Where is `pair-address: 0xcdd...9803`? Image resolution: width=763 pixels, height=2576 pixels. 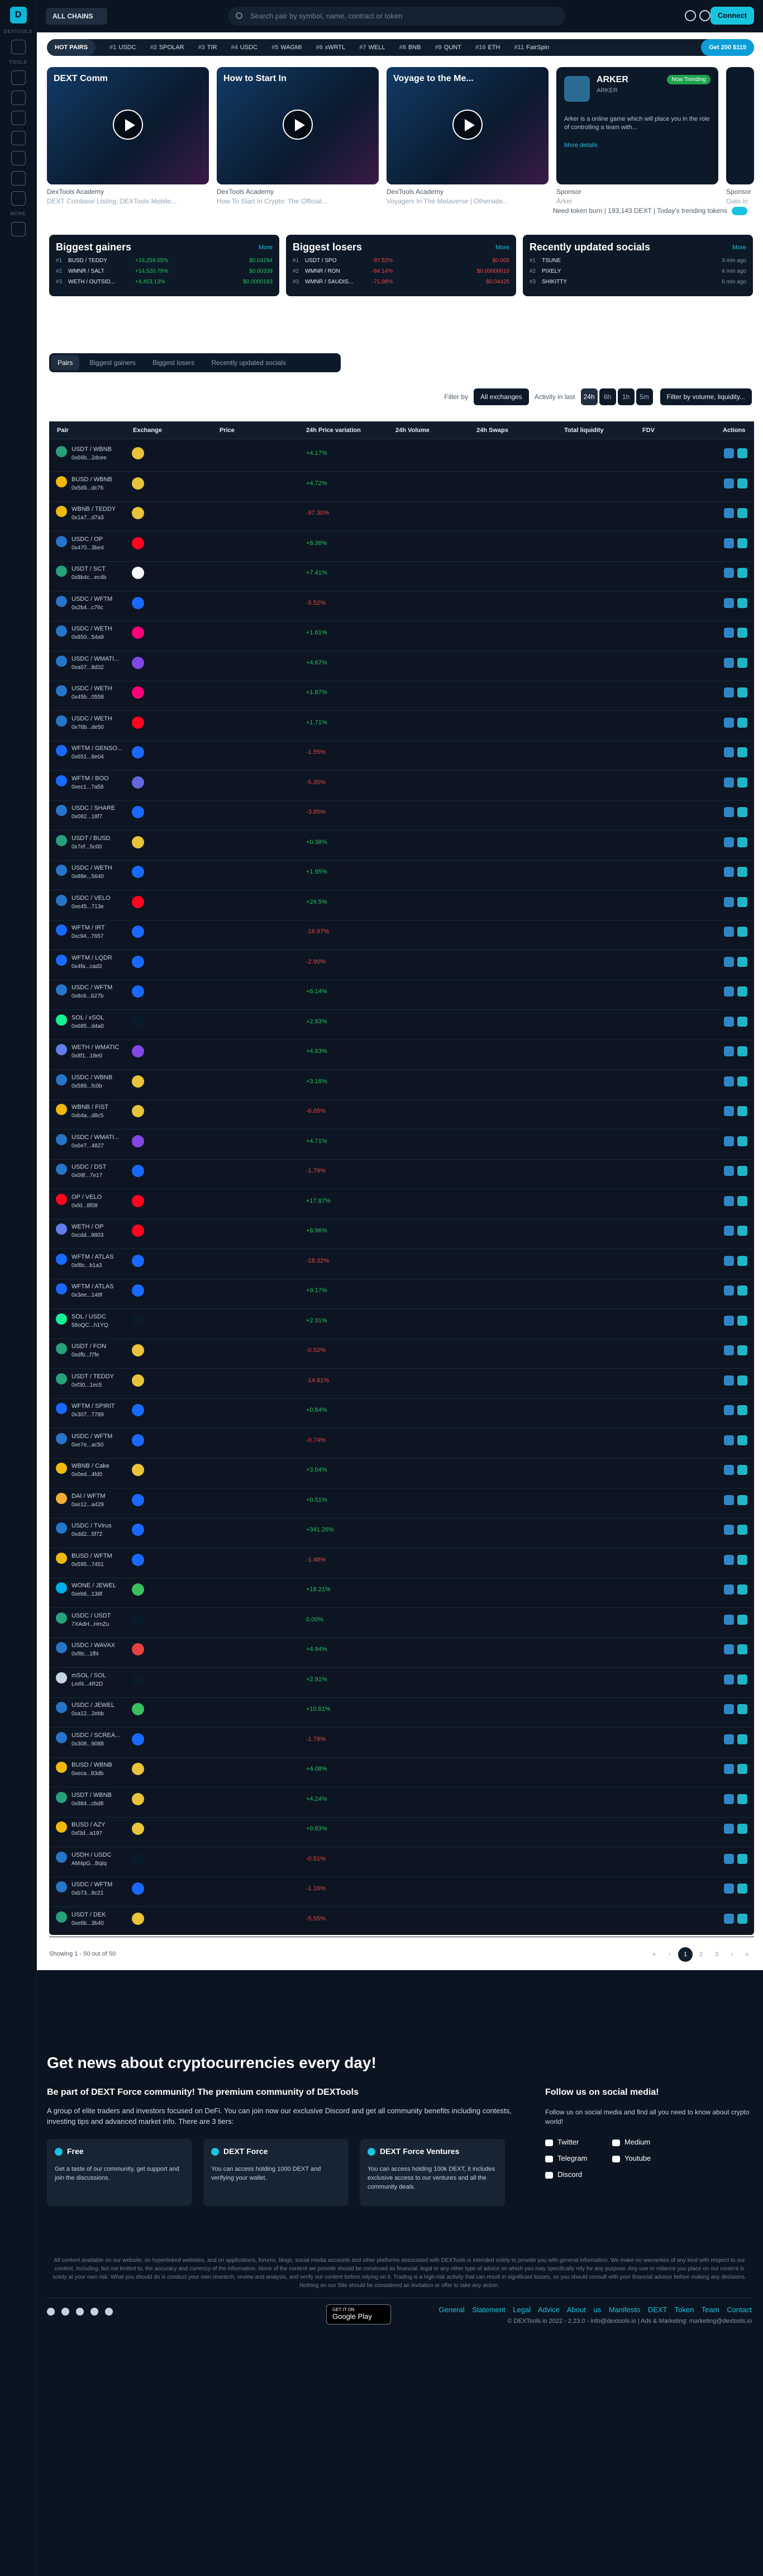 pair-address: 0xcdd...9803 is located at coordinates (87, 1235).